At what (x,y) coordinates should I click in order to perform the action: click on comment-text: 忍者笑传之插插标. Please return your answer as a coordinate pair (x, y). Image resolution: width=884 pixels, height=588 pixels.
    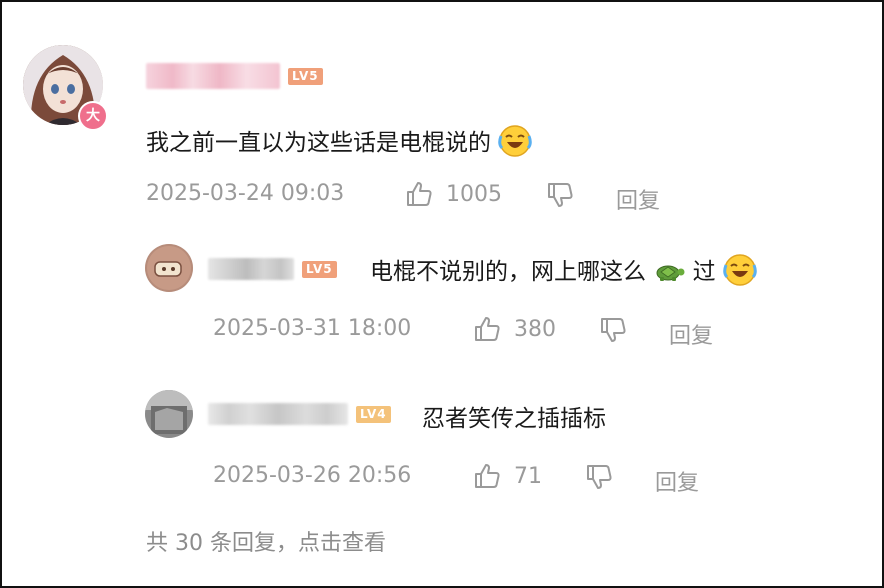
    Looking at the image, I should click on (514, 419).